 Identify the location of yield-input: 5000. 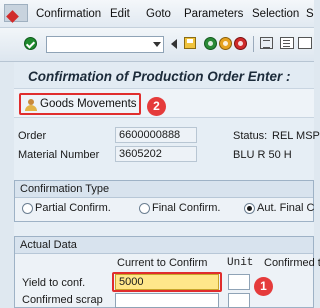
(167, 282).